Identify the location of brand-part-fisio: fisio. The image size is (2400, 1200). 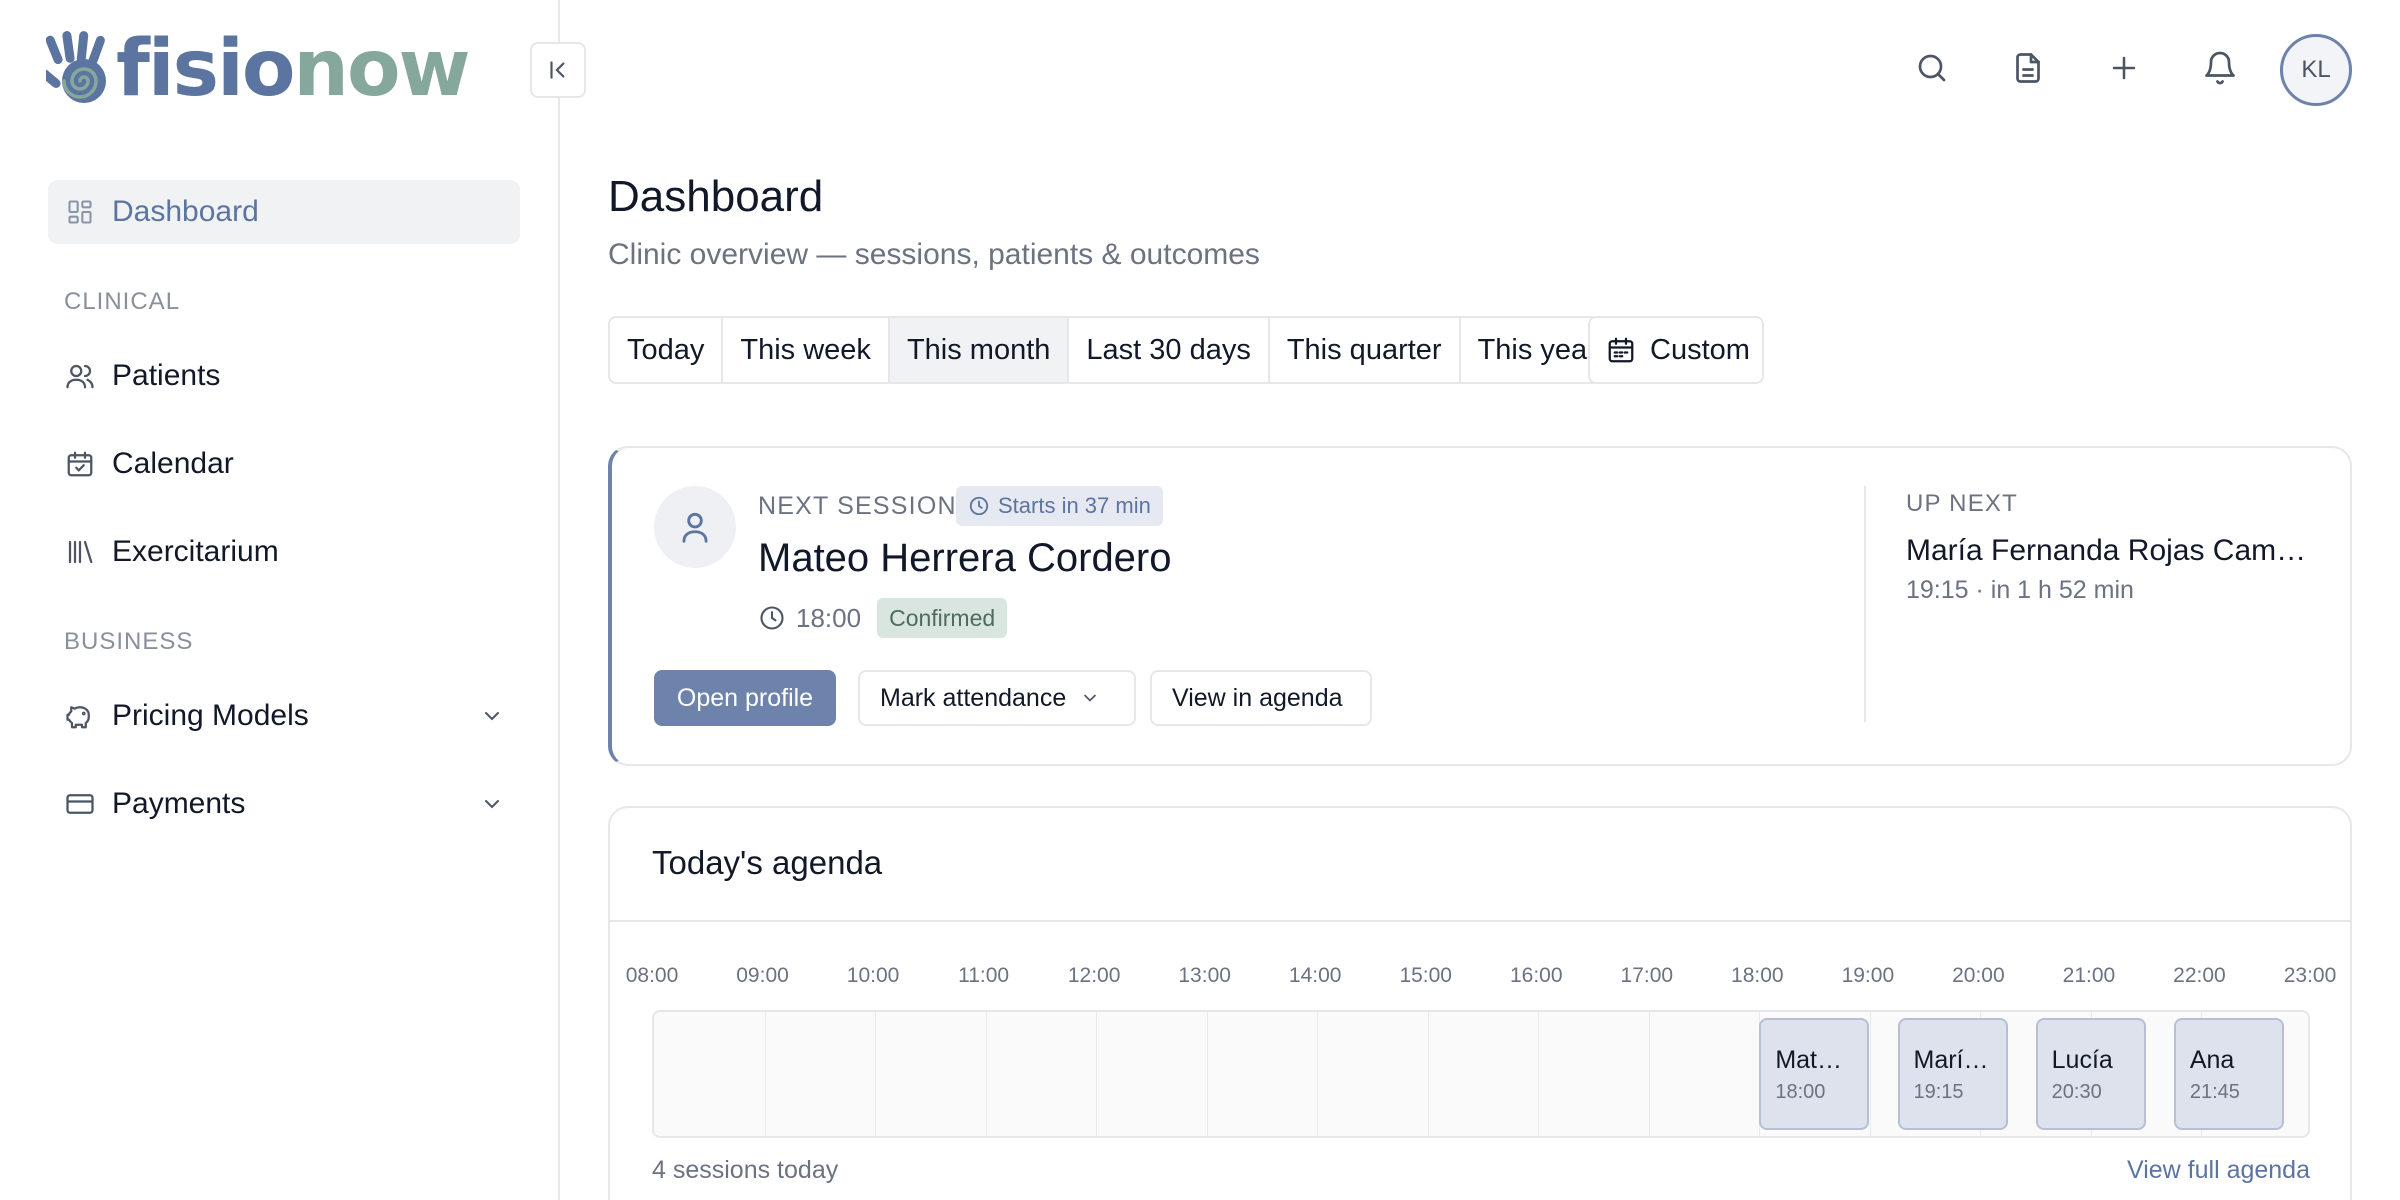
(205, 69).